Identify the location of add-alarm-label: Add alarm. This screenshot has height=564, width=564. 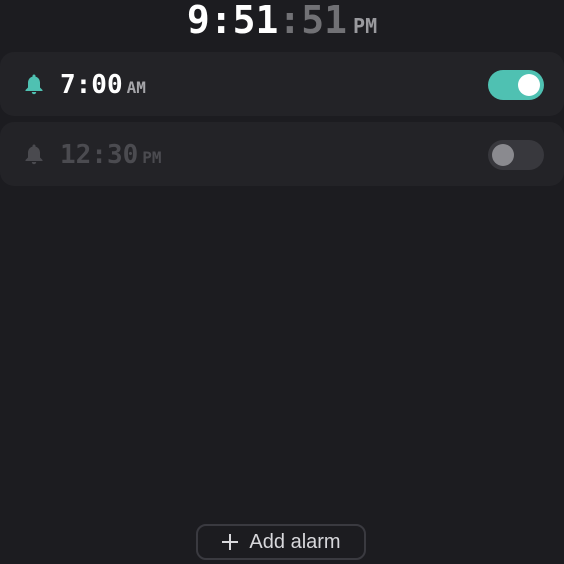
(295, 541).